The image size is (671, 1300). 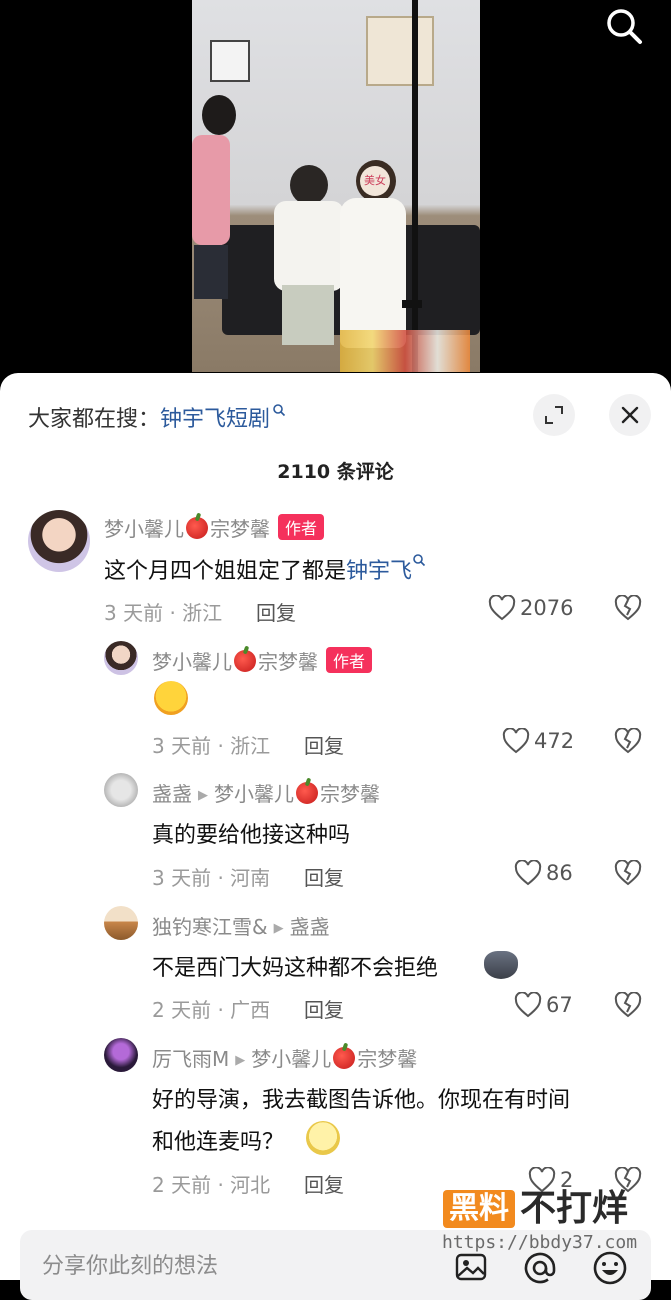 I want to click on comment-text: 真的要给他接这种吗, so click(x=251, y=835).